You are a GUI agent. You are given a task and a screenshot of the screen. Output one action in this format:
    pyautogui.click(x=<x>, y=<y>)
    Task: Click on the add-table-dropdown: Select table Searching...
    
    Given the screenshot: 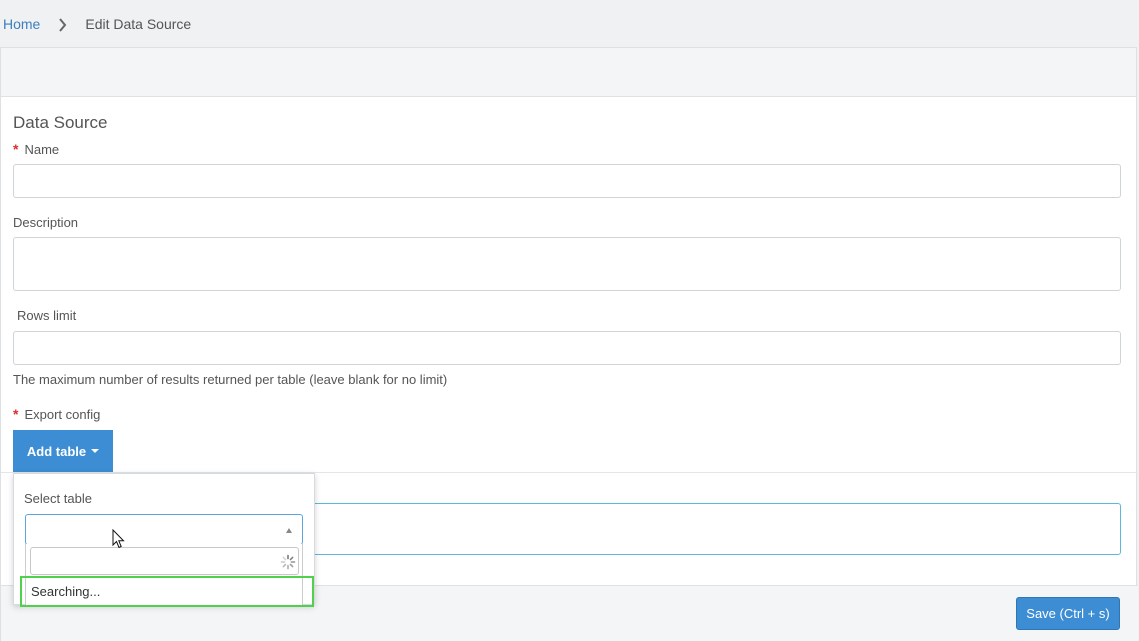 What is the action you would take?
    pyautogui.click(x=164, y=540)
    